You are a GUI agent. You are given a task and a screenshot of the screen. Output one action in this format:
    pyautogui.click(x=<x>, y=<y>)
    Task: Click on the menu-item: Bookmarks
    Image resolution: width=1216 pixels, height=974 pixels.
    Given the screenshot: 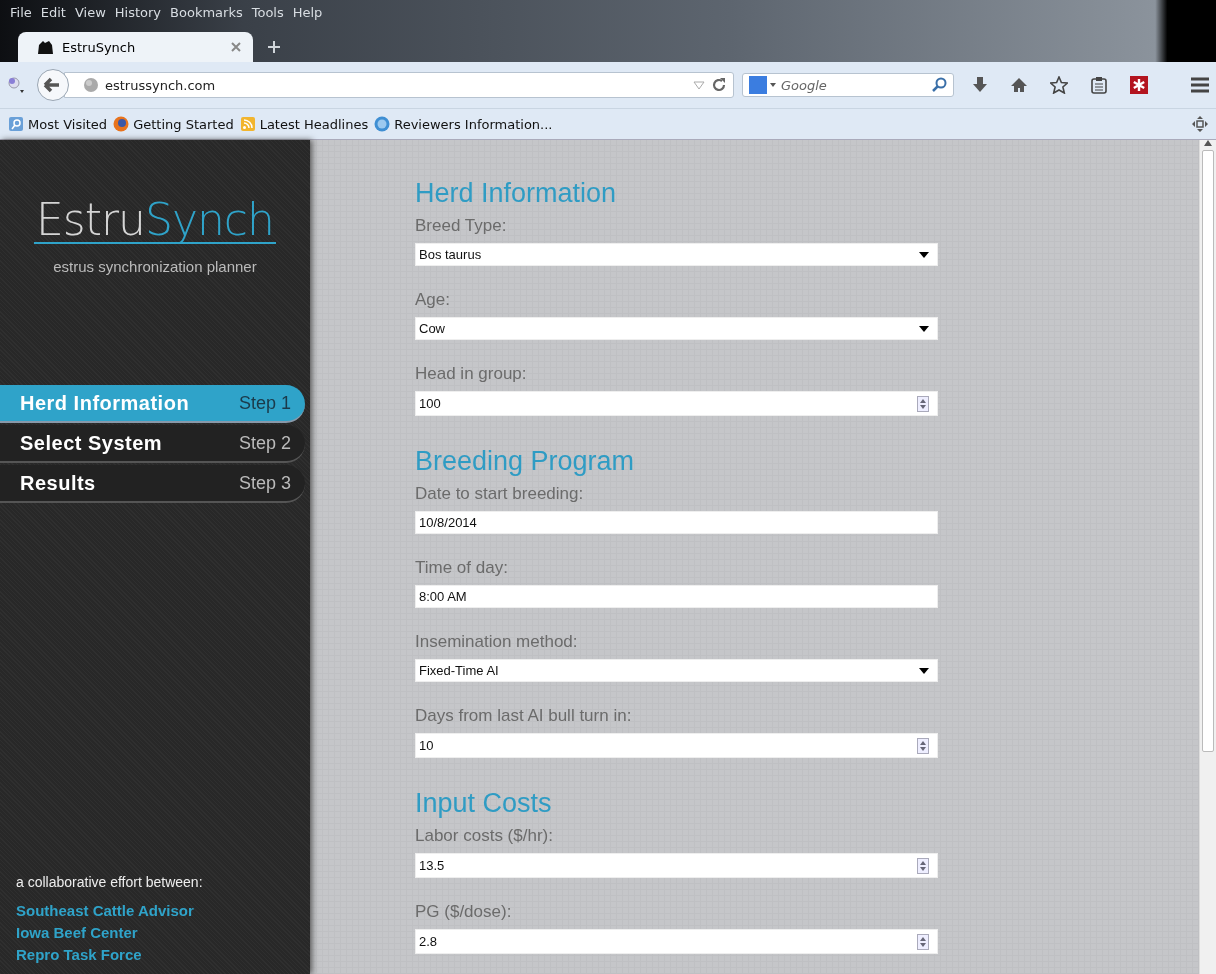 What is the action you would take?
    pyautogui.click(x=206, y=15)
    